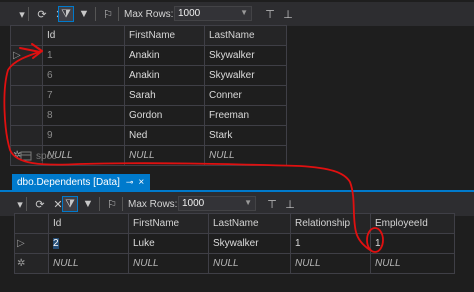 The width and height of the screenshot is (474, 292). Describe the element at coordinates (245, 95) in the screenshot. I see `cell-lastname: Conner` at that location.